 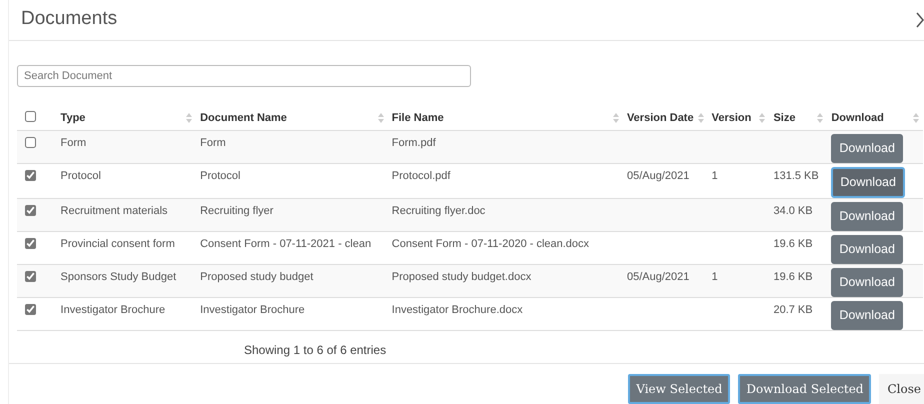 What do you see at coordinates (660, 118) in the screenshot?
I see `column-header: Version Date` at bounding box center [660, 118].